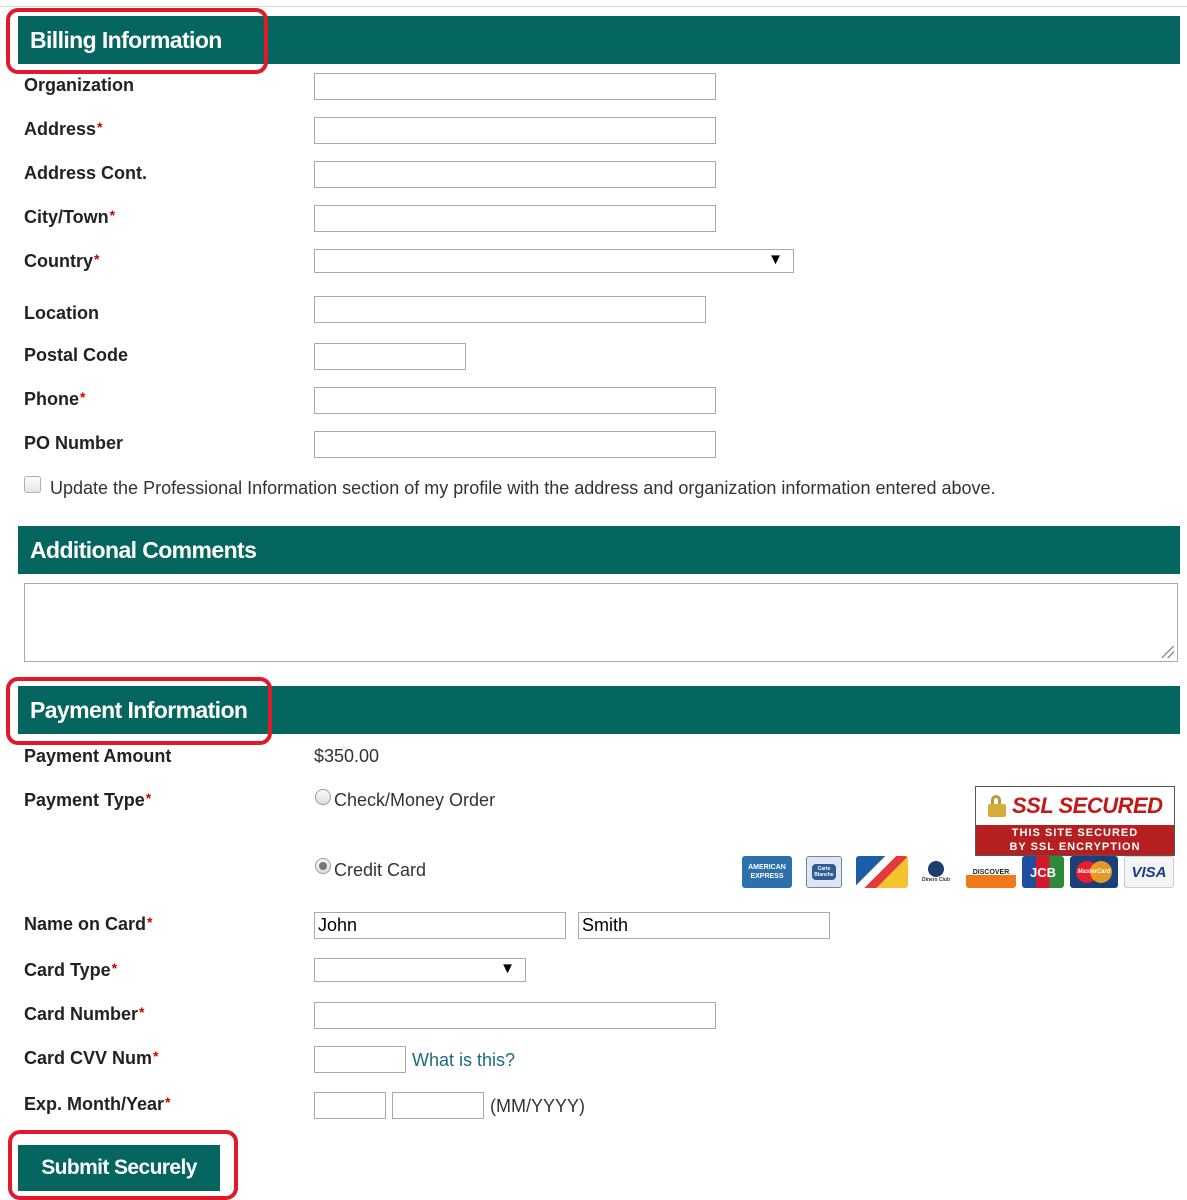  Describe the element at coordinates (593, 6) in the screenshot. I see `top-divider` at that location.